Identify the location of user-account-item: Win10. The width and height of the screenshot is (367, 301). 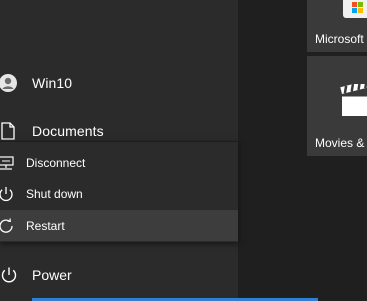
(119, 83).